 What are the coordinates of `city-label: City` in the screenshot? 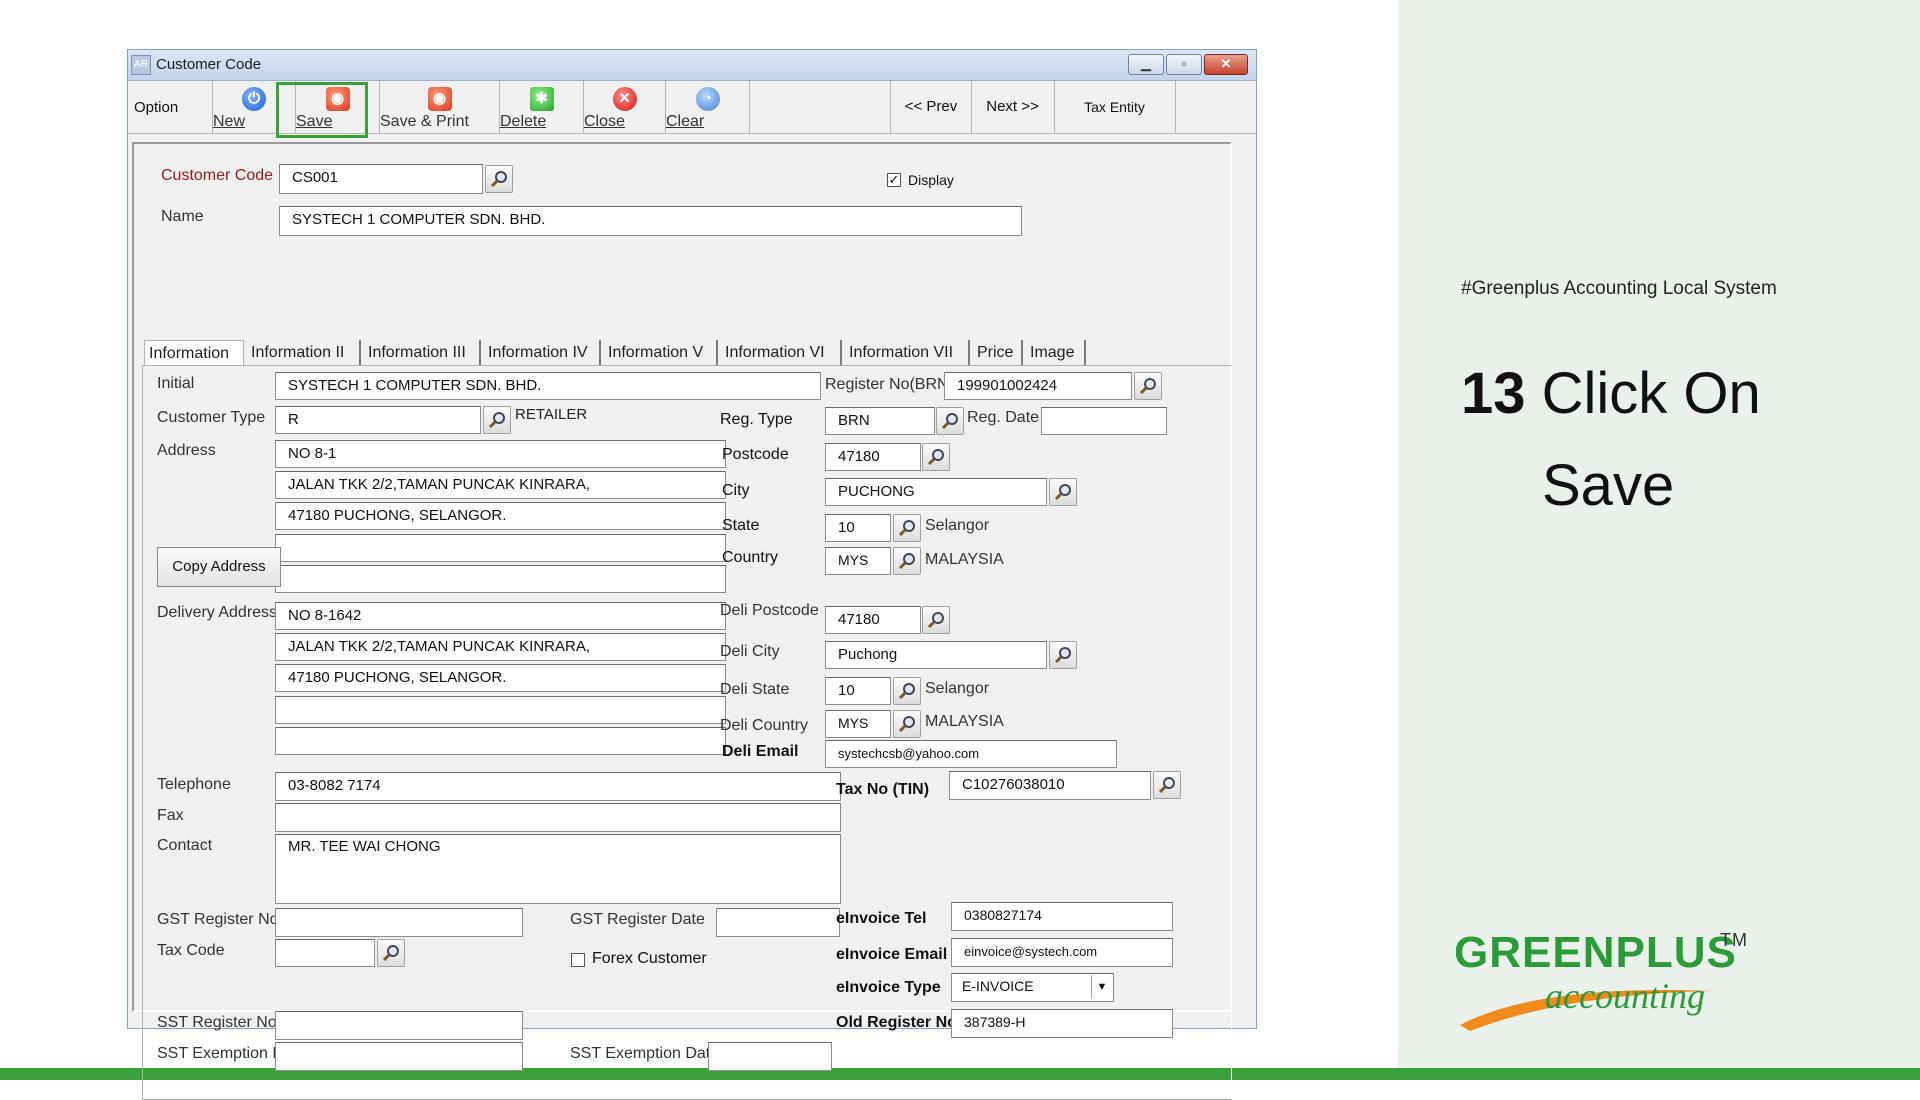 It's located at (736, 490).